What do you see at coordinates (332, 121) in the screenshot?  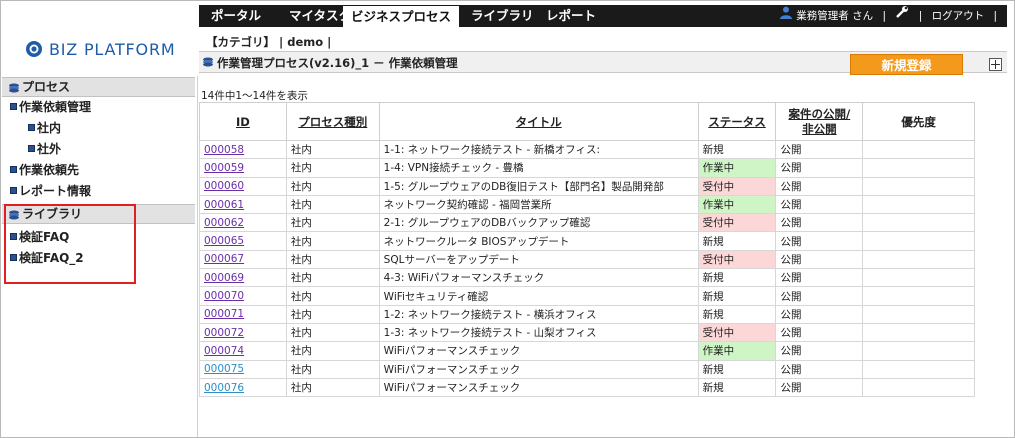 I see `column-header-type: プロセス種別` at bounding box center [332, 121].